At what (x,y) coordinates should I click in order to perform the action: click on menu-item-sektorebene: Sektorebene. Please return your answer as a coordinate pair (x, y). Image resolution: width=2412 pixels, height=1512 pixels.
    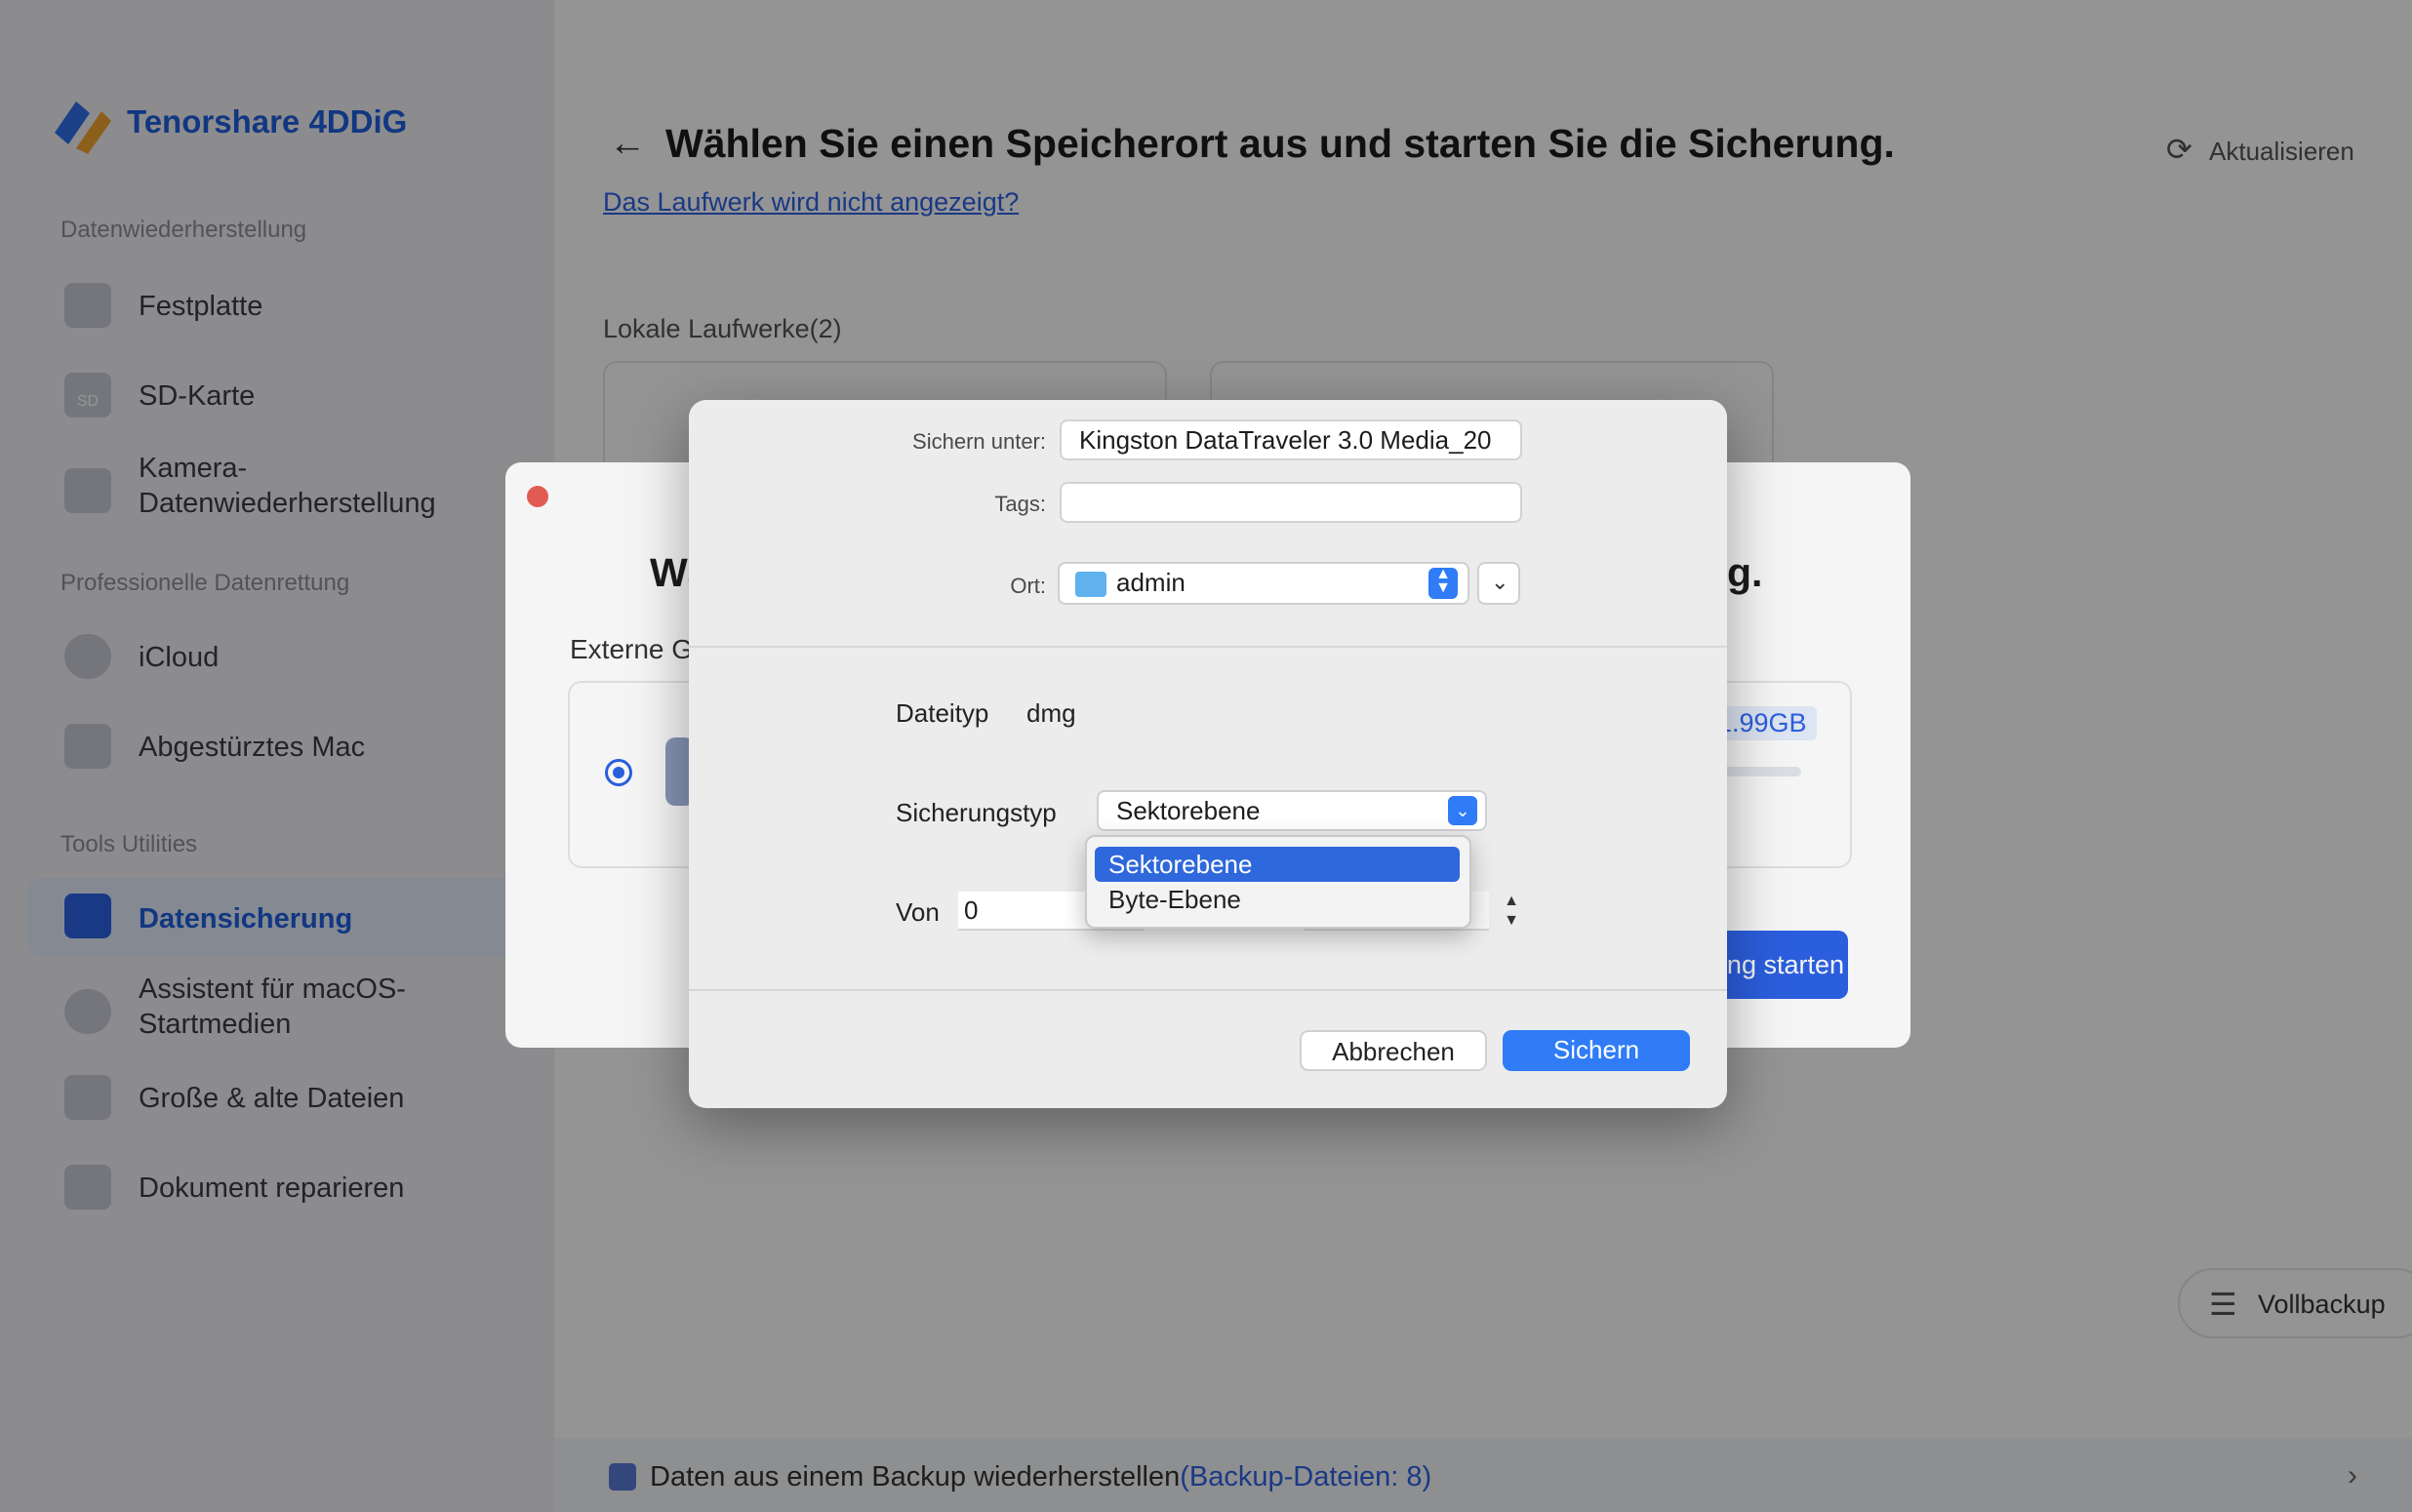
    Looking at the image, I should click on (1277, 864).